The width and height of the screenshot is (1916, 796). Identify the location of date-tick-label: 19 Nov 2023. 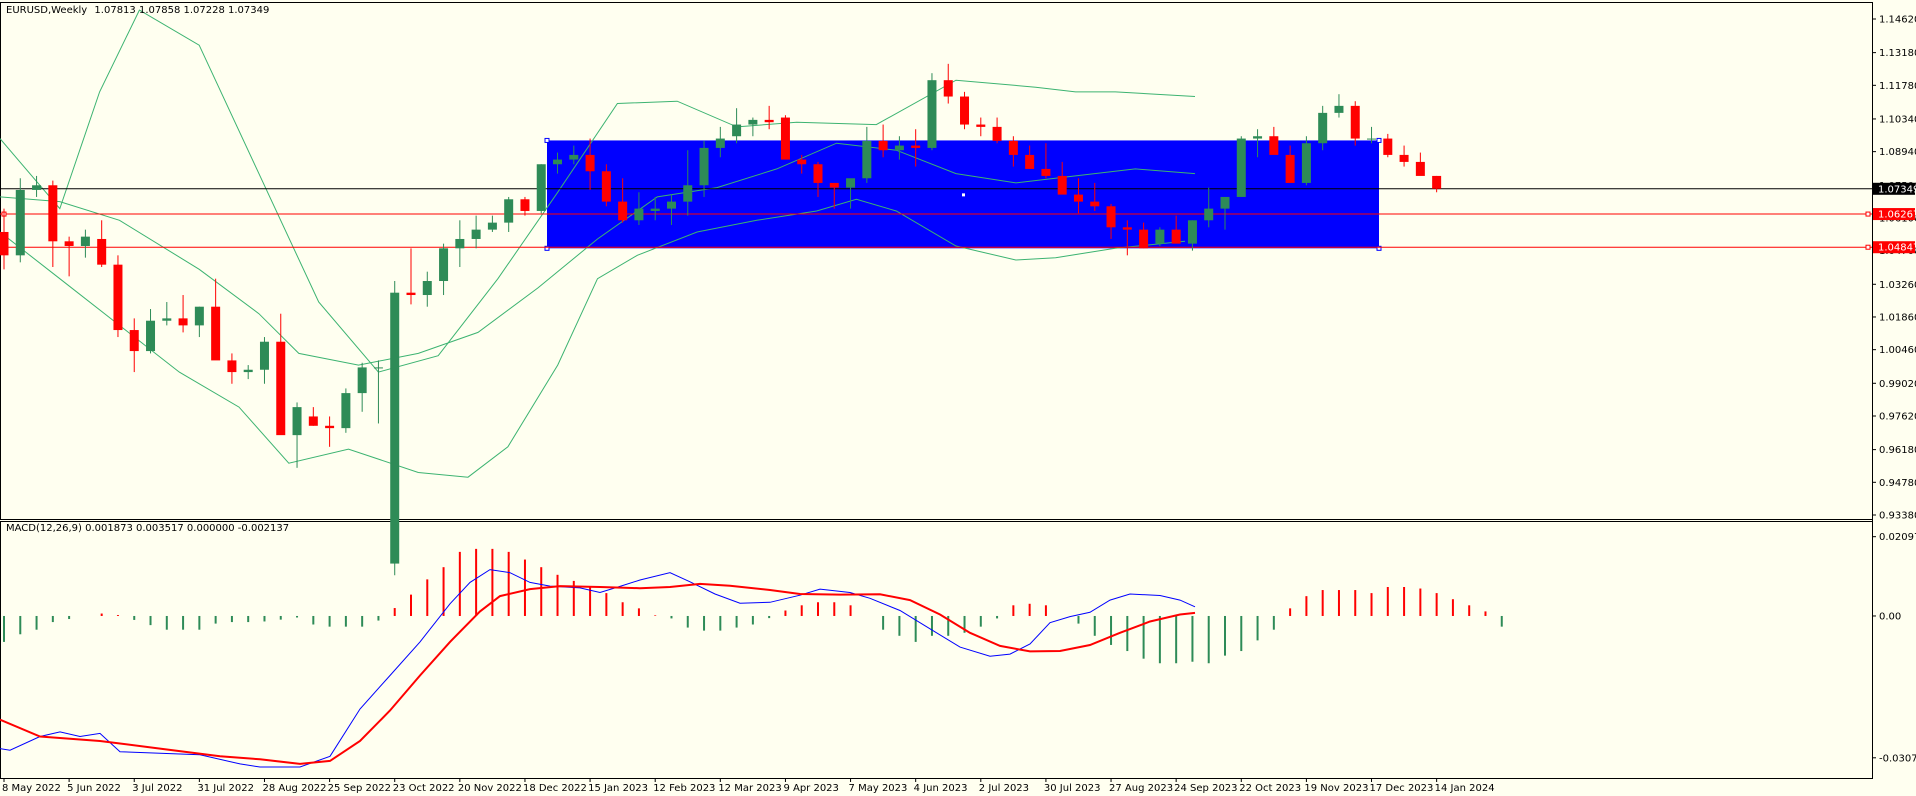
(1336, 788).